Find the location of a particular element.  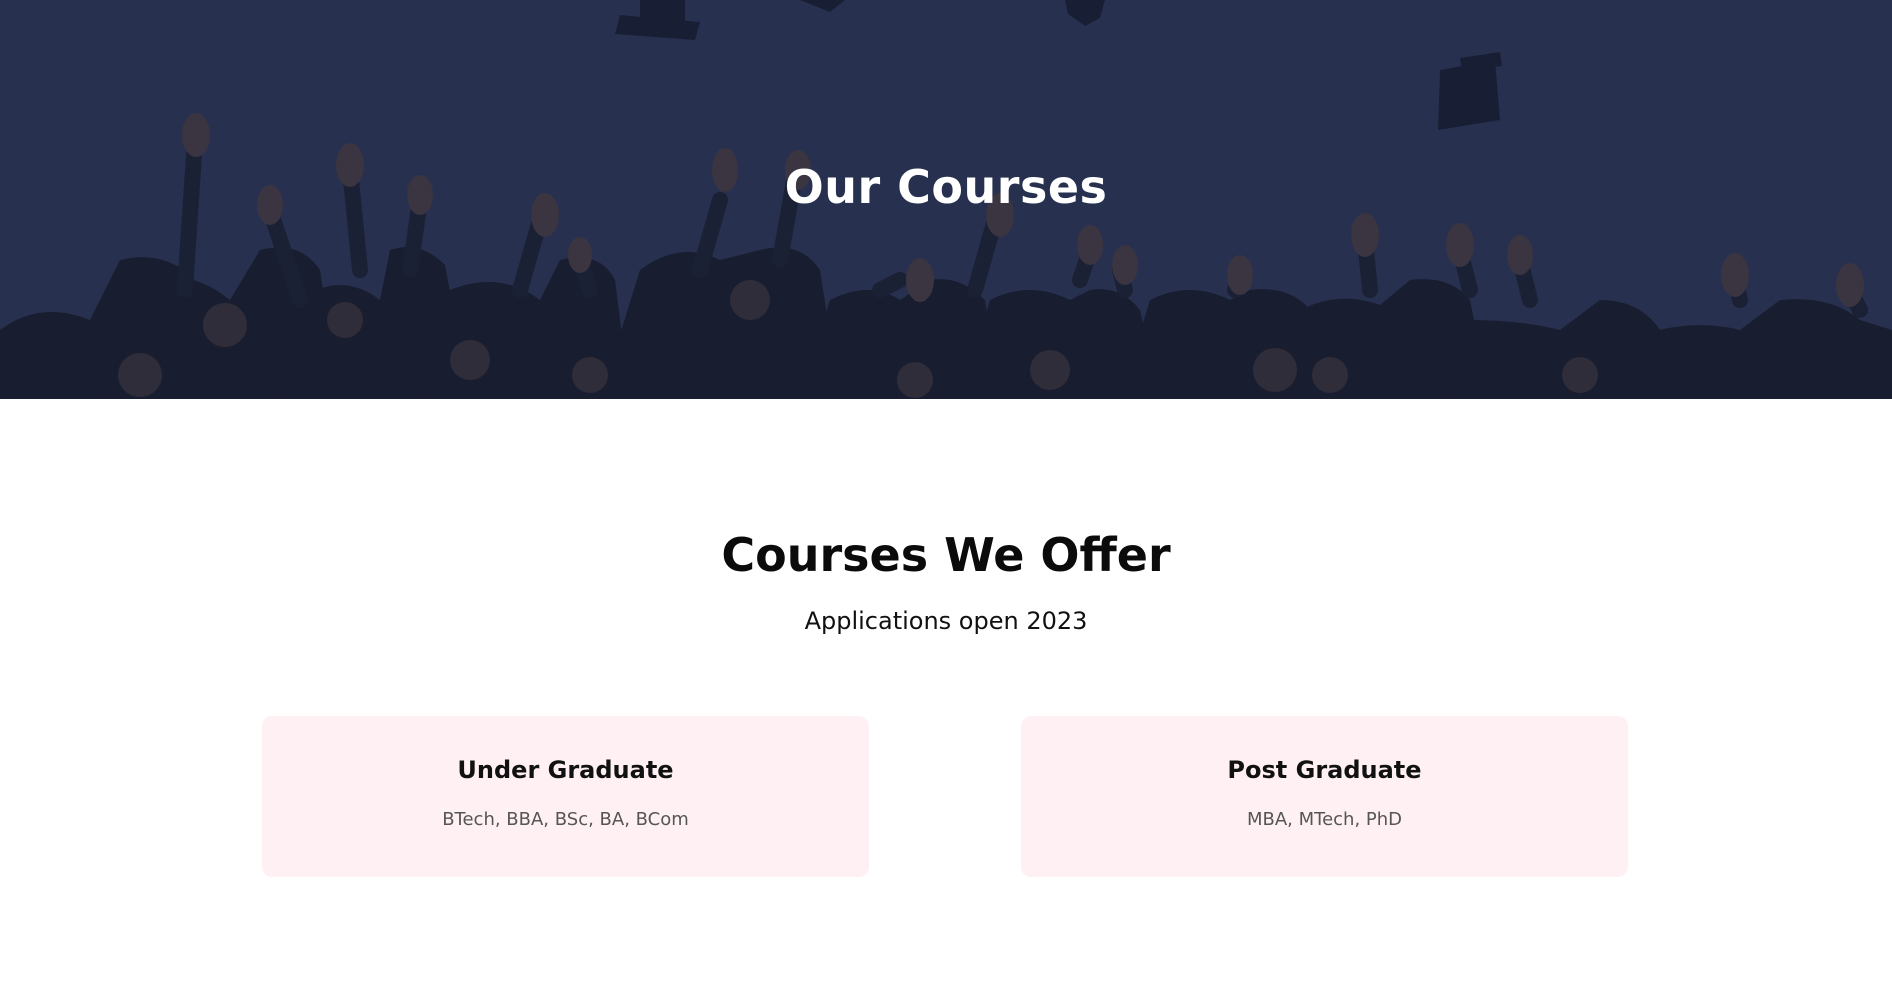

card-title: Post Graduate is located at coordinates (1324, 770).